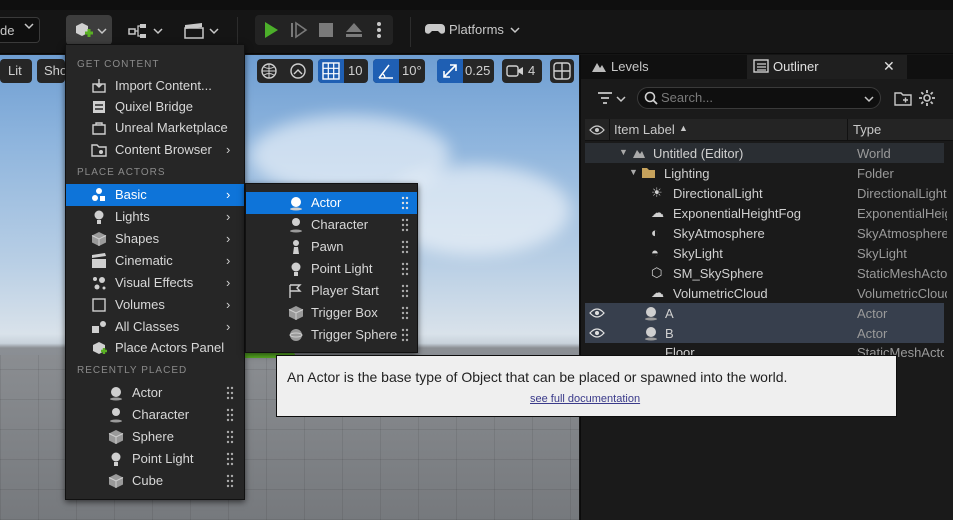  I want to click on scale-snap-control: 0.25, so click(465, 71).